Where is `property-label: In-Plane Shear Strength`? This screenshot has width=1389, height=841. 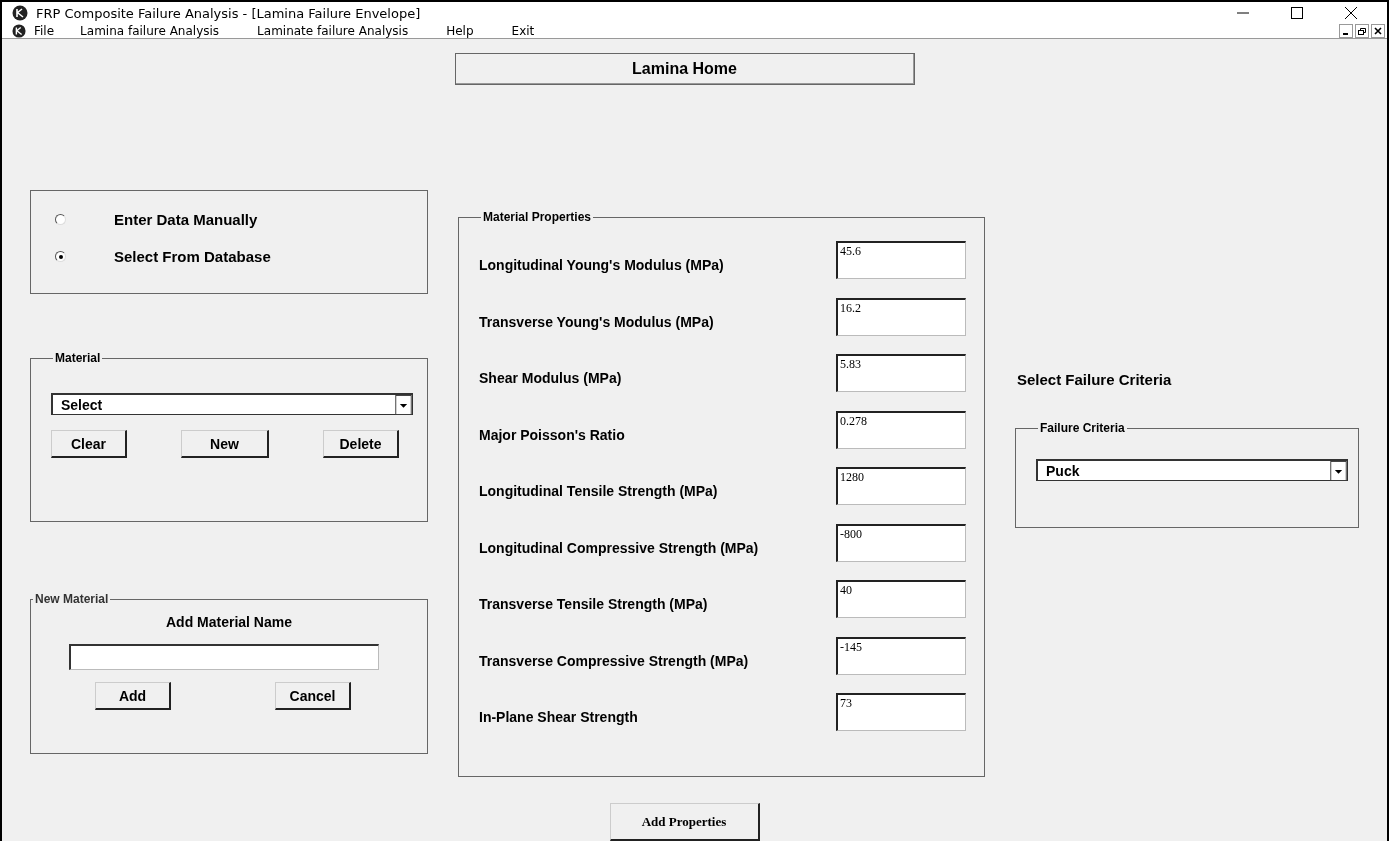 property-label: In-Plane Shear Strength is located at coordinates (558, 717).